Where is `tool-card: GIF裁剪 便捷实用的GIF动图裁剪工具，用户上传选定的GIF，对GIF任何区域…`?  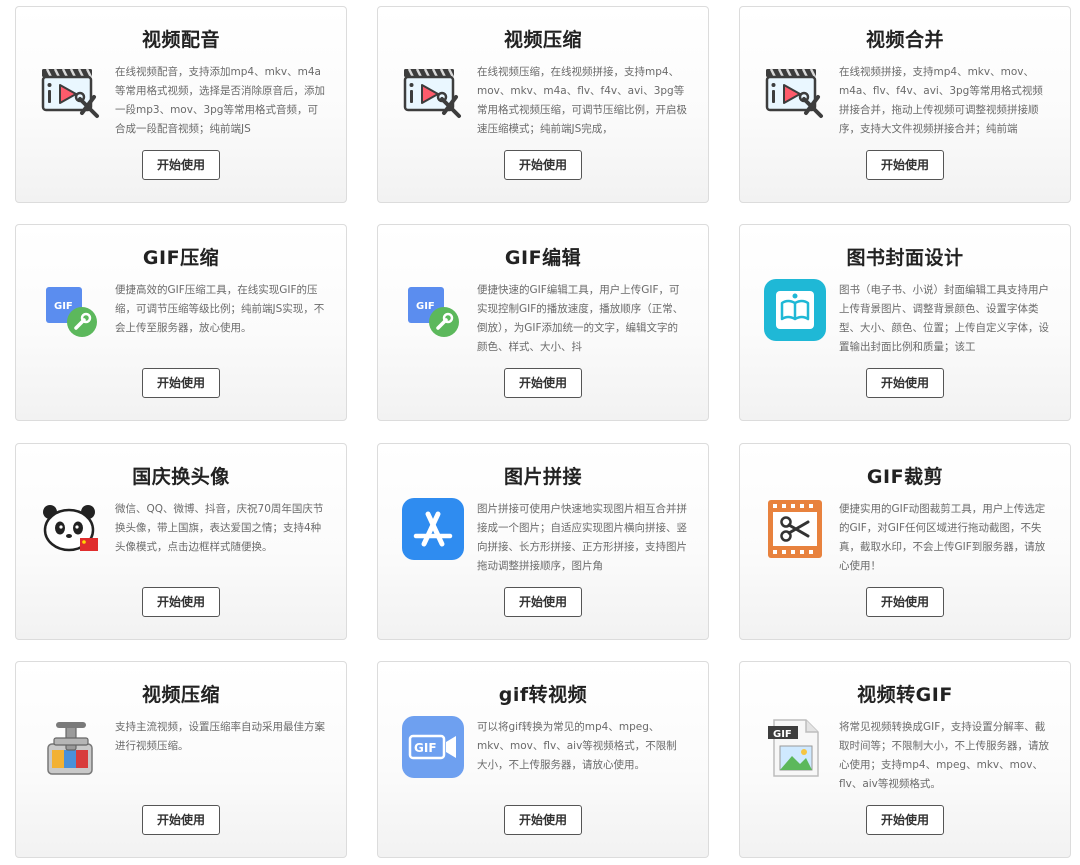
tool-card: GIF裁剪 便捷实用的GIF动图裁剪工具，用户上传选定的GIF，对GIF任何区域… is located at coordinates (905, 541).